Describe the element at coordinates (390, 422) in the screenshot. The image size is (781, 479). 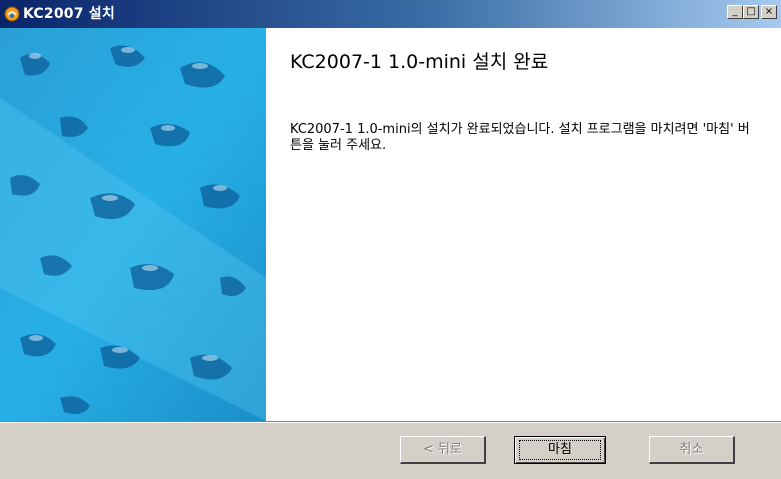
I see `footer-separator` at that location.